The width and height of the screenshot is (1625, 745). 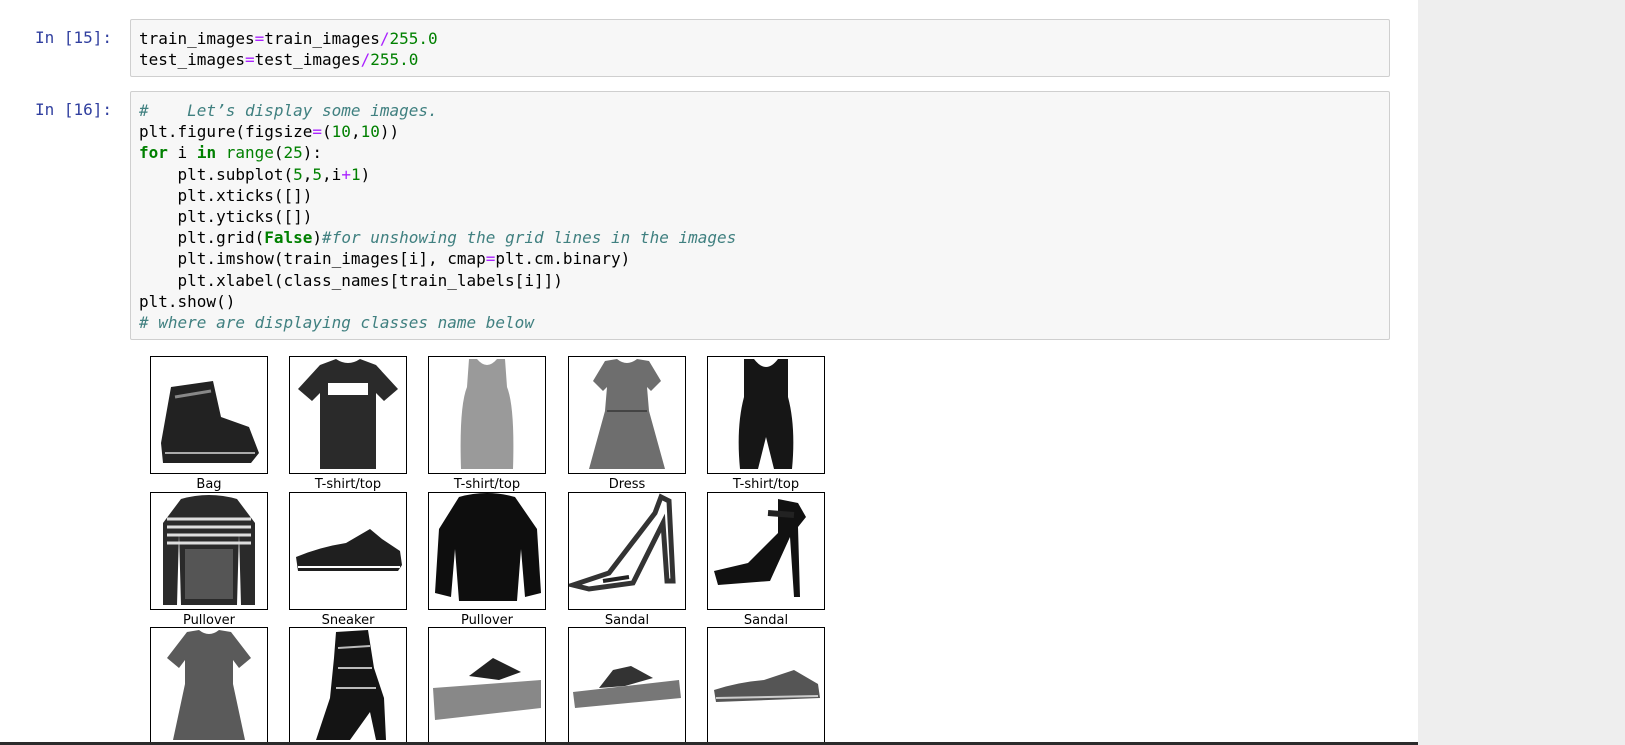 I want to click on subplot-xlabel: Bag, so click(x=209, y=484).